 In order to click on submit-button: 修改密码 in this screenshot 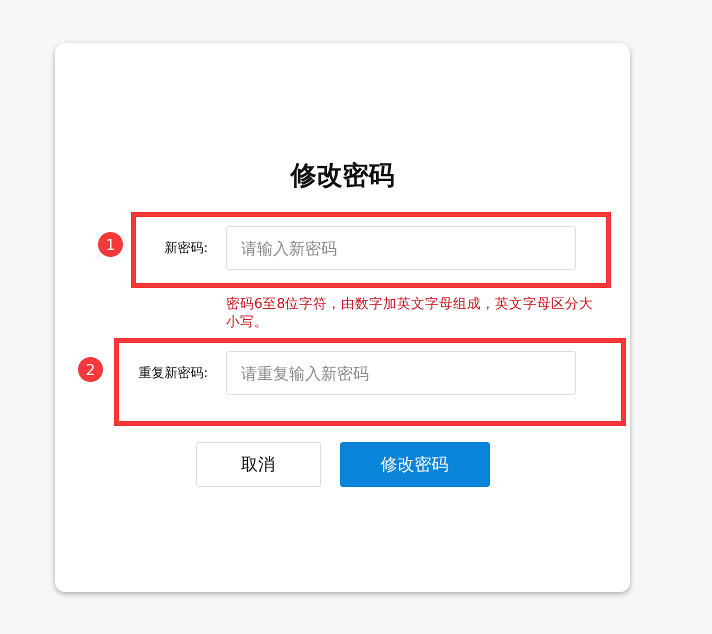, I will do `click(415, 464)`.